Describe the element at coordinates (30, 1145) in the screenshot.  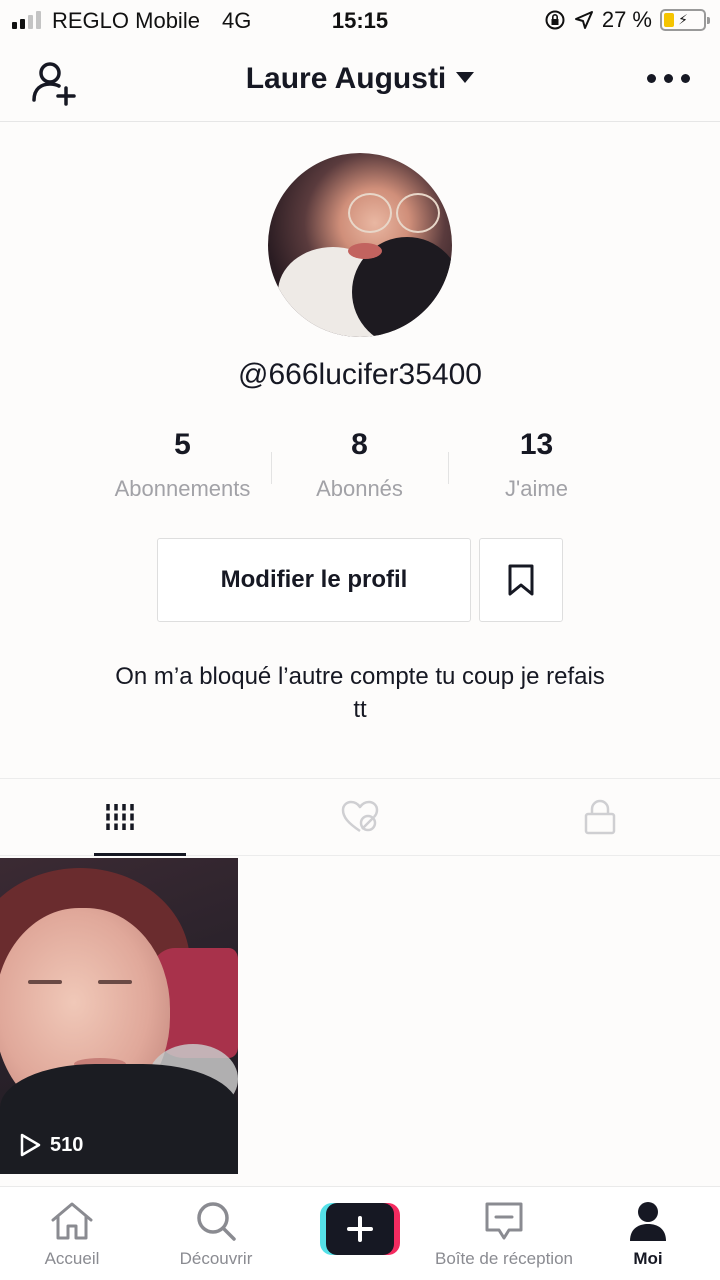
I see `play-icon` at that location.